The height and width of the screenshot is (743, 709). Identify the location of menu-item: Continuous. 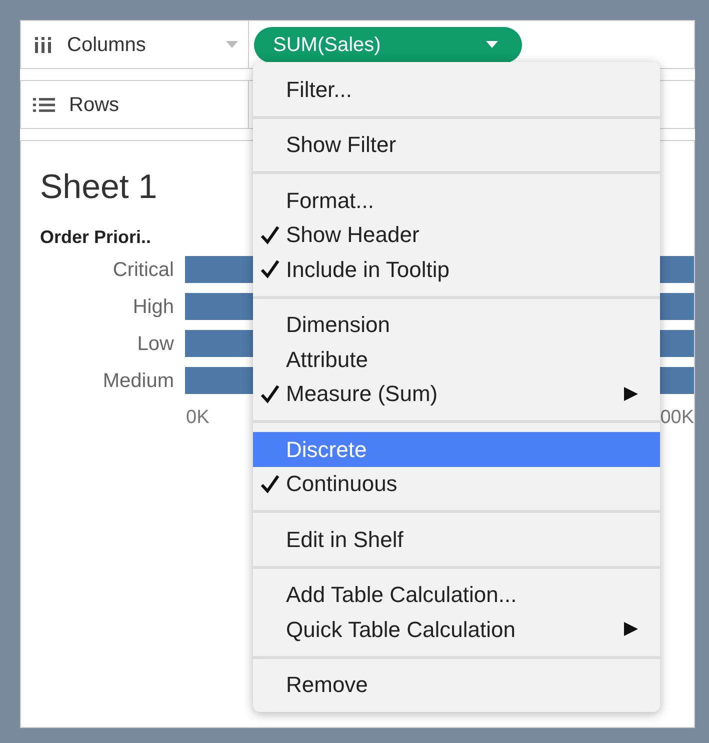
(456, 483).